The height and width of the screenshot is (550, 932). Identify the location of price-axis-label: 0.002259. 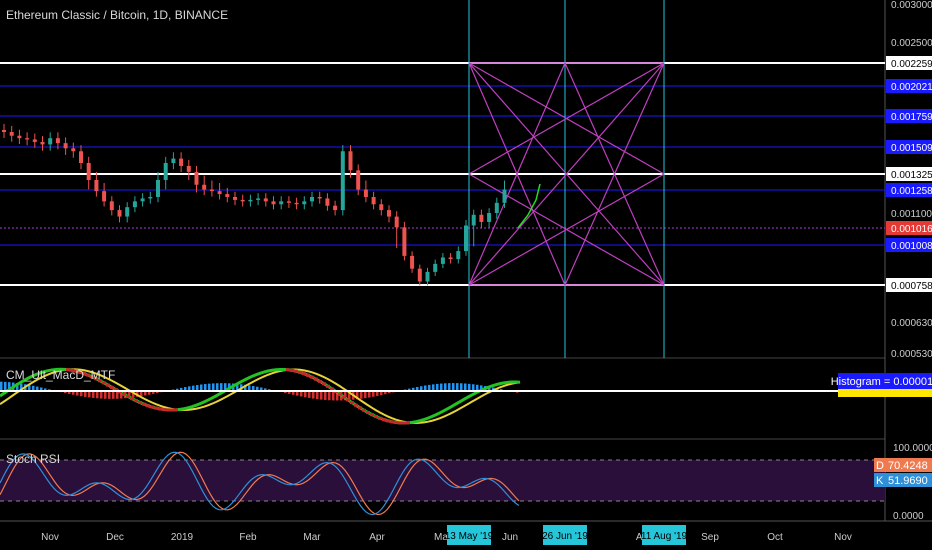
(911, 64).